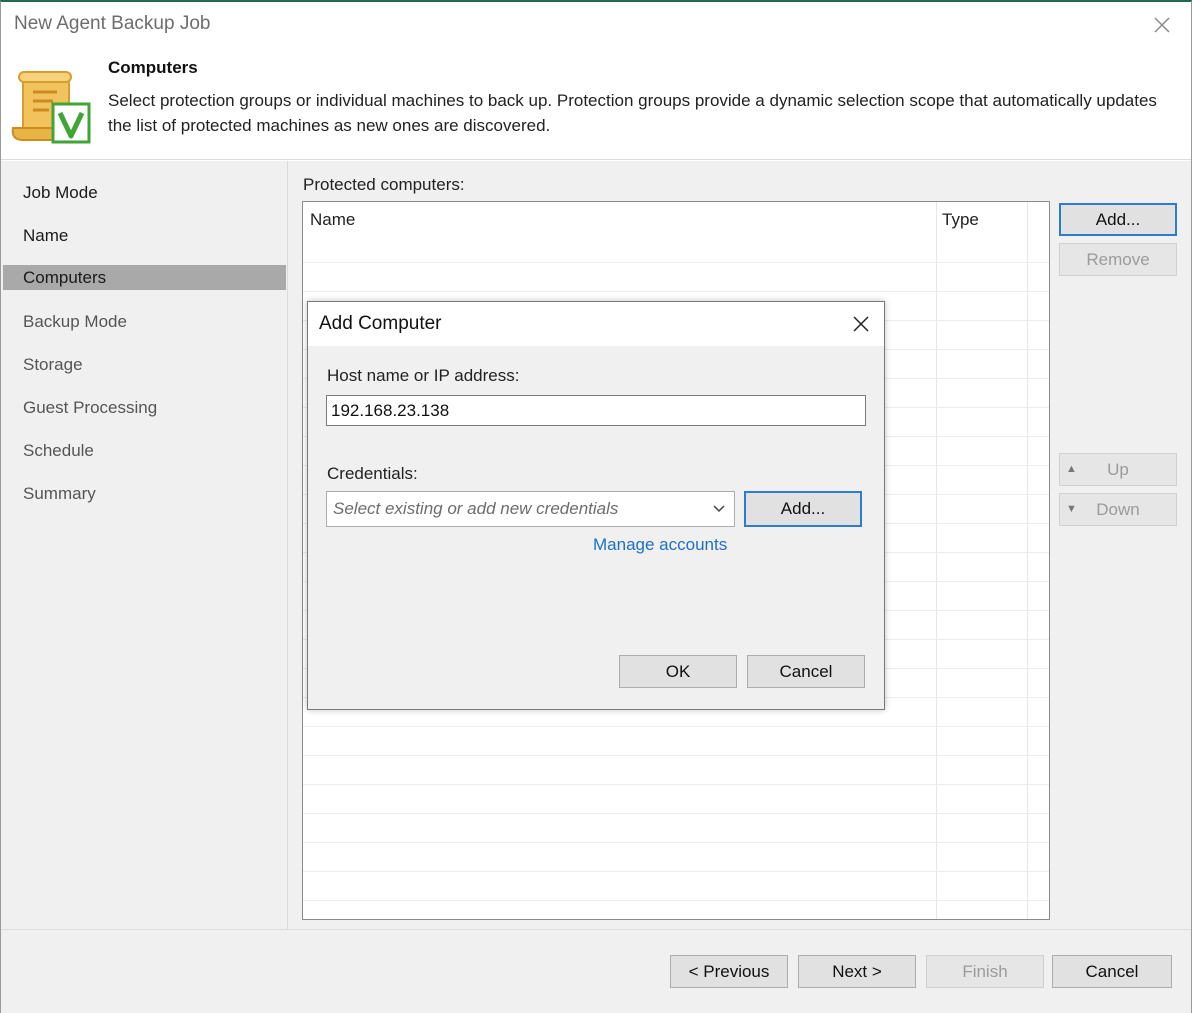 This screenshot has height=1013, width=1192. I want to click on dialog-cancel-button: Cancel, so click(806, 671).